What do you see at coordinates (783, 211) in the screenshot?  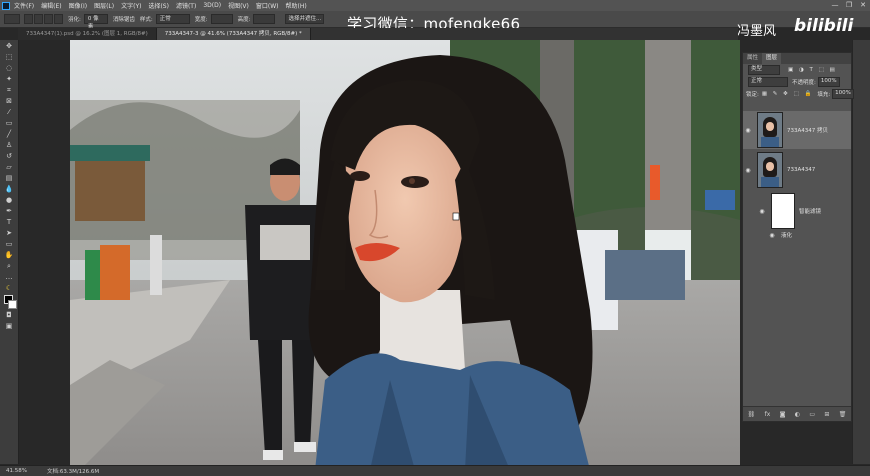 I see `filter-mask-thumbnail` at bounding box center [783, 211].